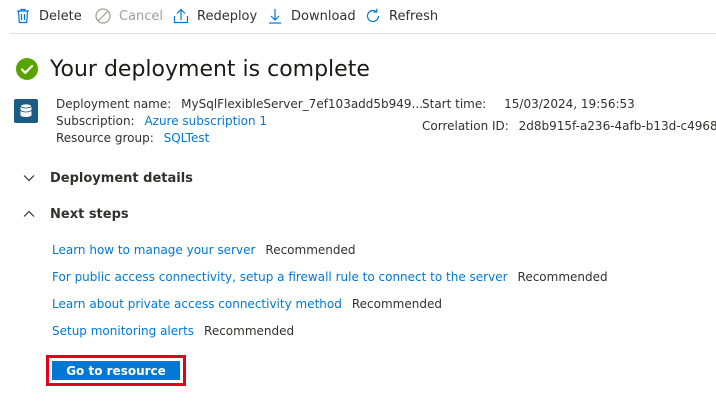  What do you see at coordinates (205, 121) in the screenshot?
I see `subscription-link: Azure subscription 1` at bounding box center [205, 121].